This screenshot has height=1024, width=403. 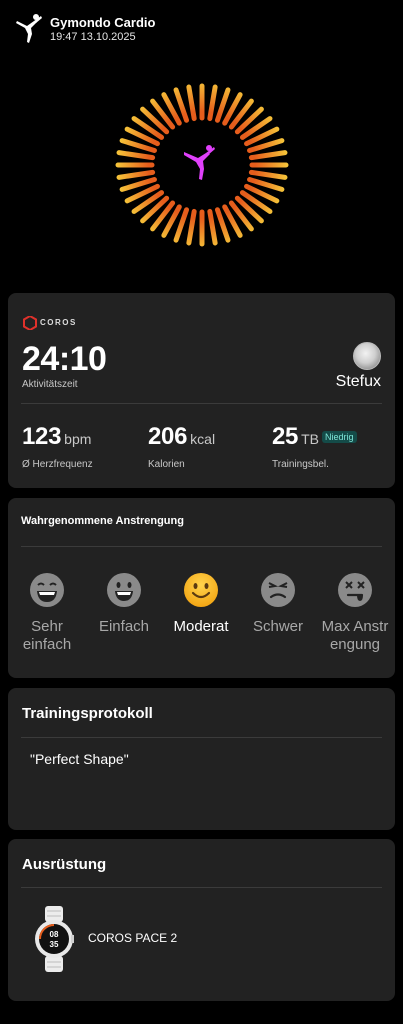 I want to click on effort-label-line: Schwer, so click(x=278, y=626).